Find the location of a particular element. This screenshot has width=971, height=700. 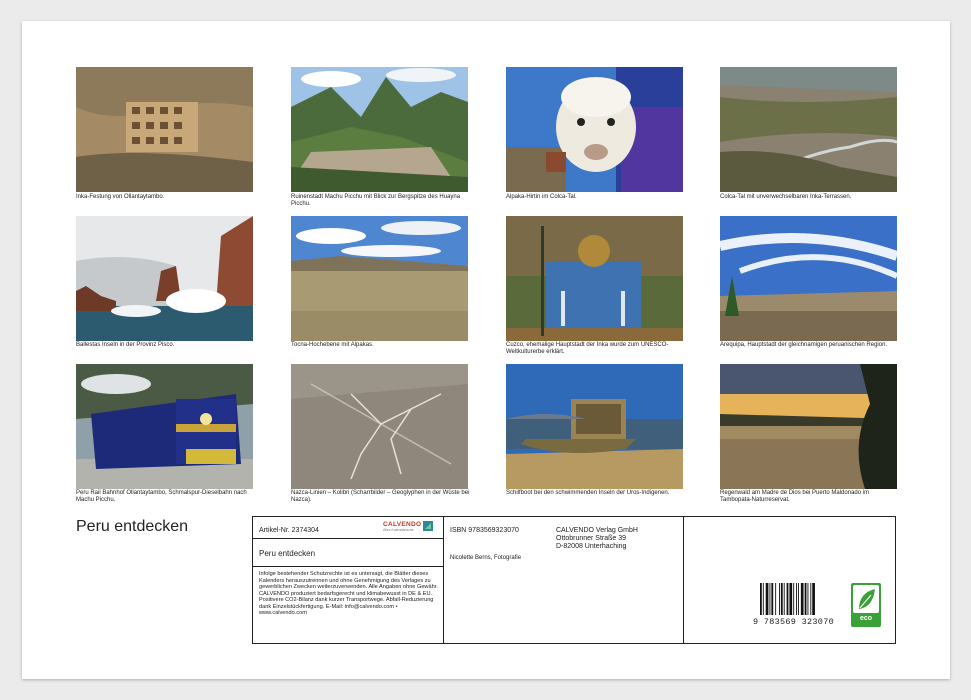

author: Nicolette Berns, Fotografie is located at coordinates (486, 558).